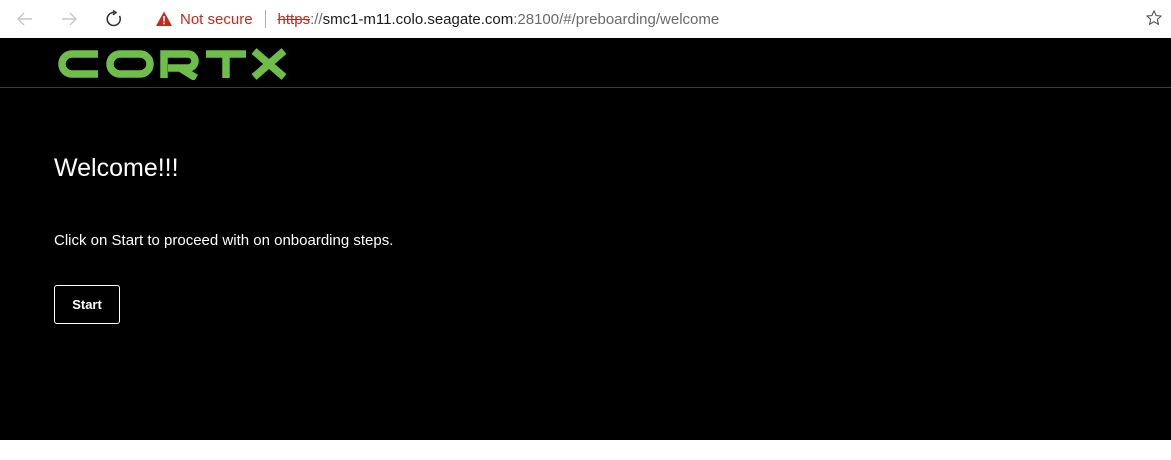  Describe the element at coordinates (265, 19) in the screenshot. I see `address-divider` at that location.